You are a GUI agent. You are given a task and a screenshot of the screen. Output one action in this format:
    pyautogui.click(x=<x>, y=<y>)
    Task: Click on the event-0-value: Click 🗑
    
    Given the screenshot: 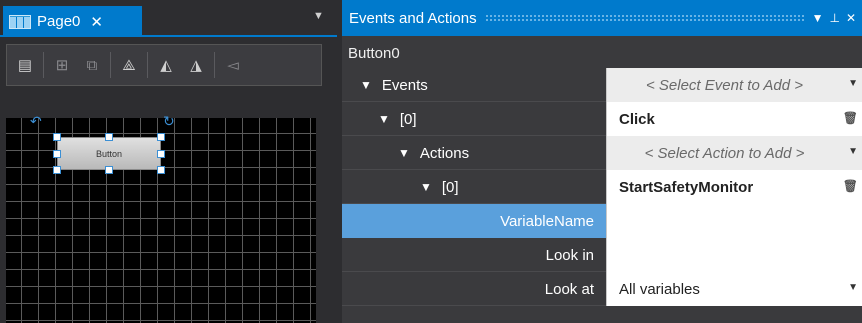 What is the action you would take?
    pyautogui.click(x=734, y=119)
    